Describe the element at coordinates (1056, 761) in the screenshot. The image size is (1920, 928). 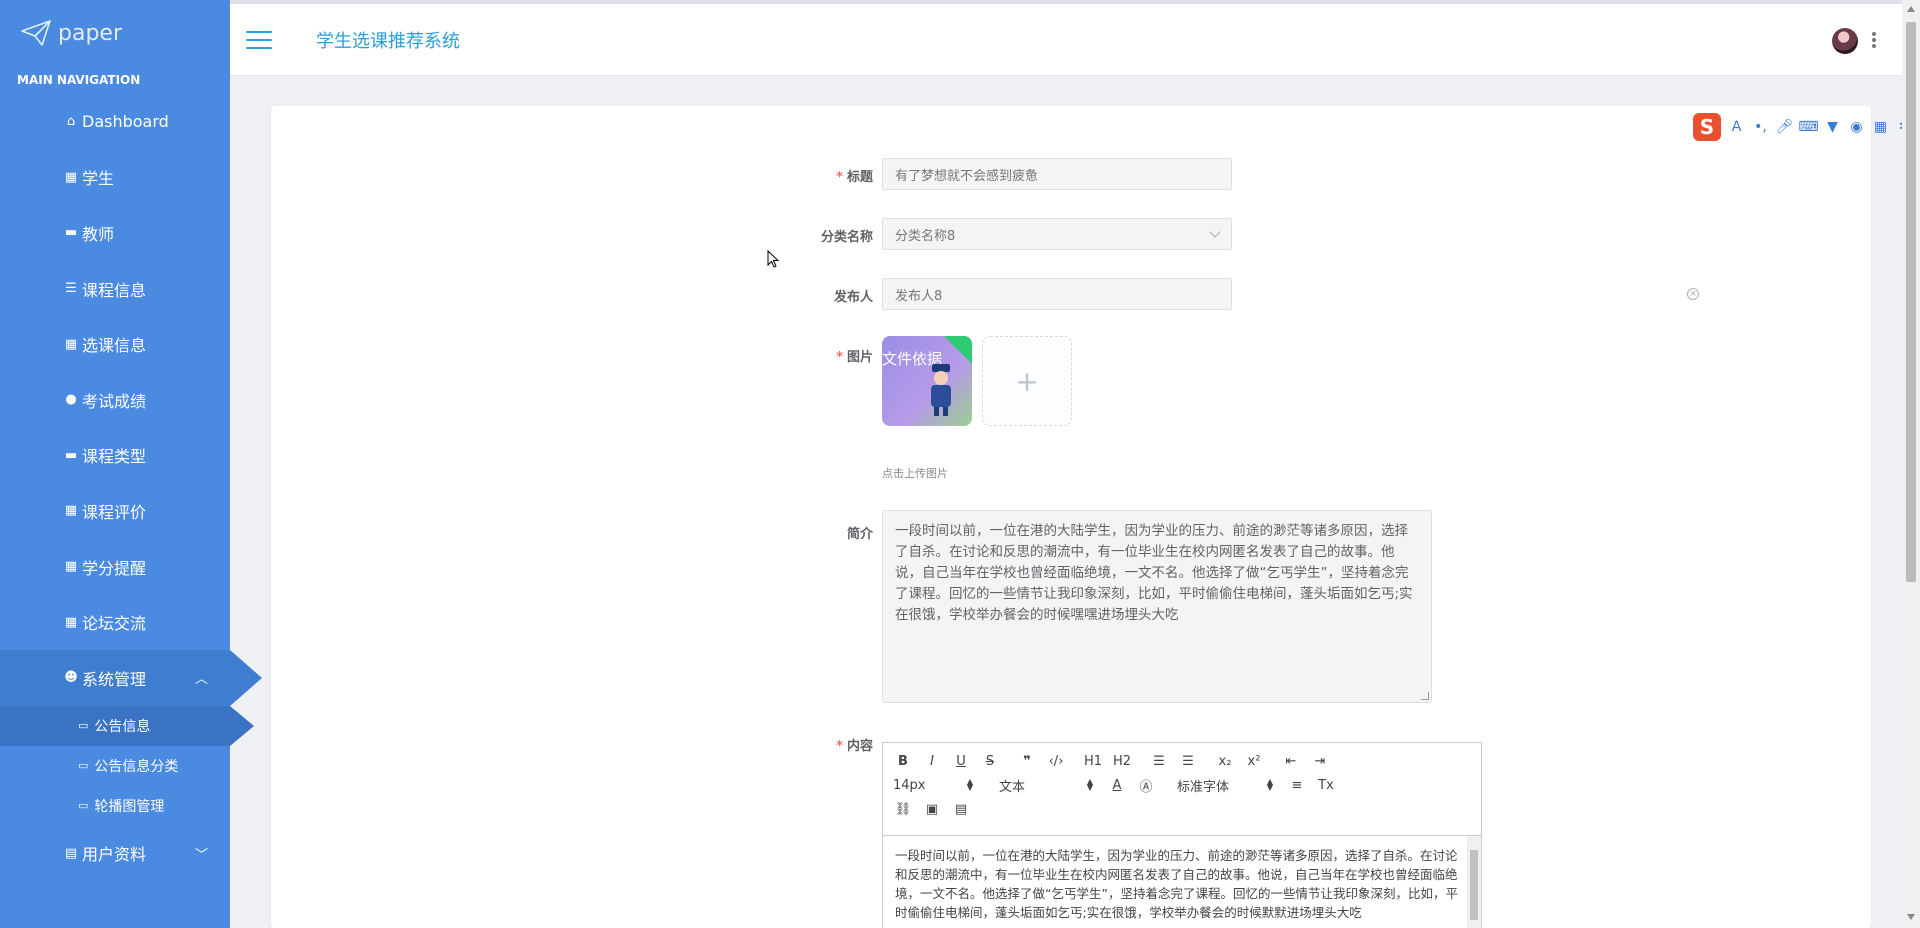
I see `code-icon: ‹/›` at that location.